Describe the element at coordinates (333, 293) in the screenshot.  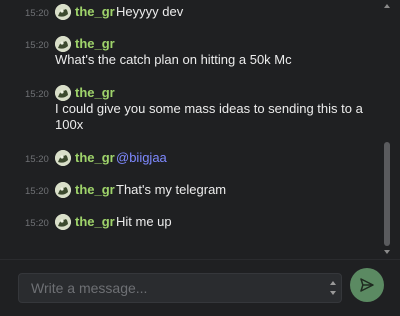
I see `chevron-down-icon` at that location.